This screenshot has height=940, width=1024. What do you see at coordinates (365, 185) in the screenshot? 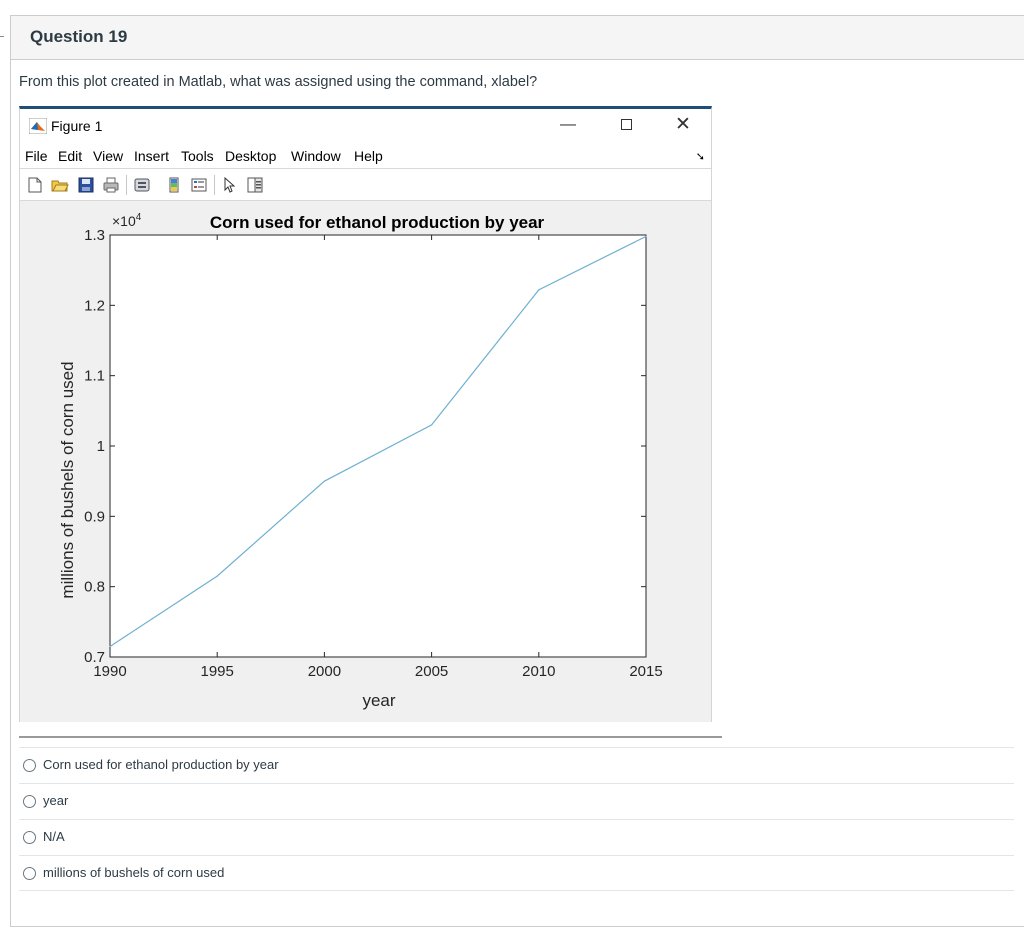
I see `figure-toolbar` at bounding box center [365, 185].